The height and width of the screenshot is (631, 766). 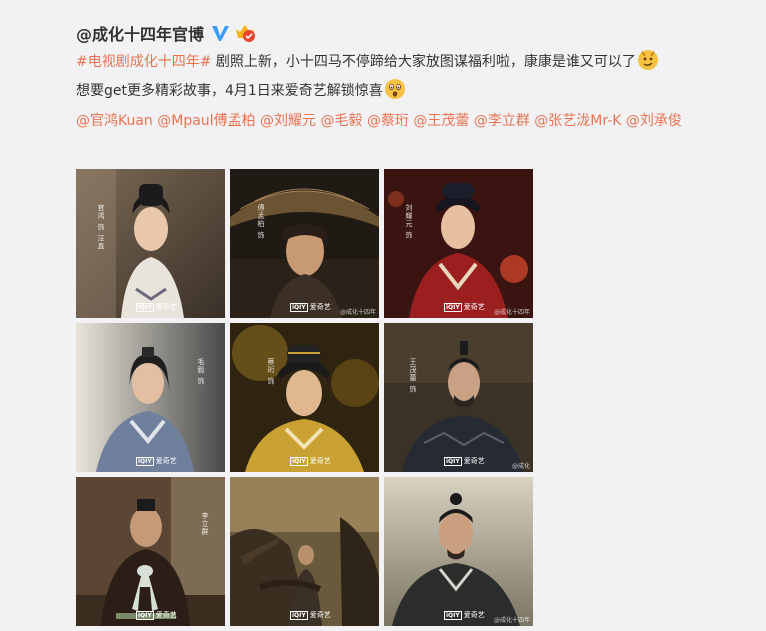 I want to click on mention-link: @刘耀元, so click(x=288, y=121).